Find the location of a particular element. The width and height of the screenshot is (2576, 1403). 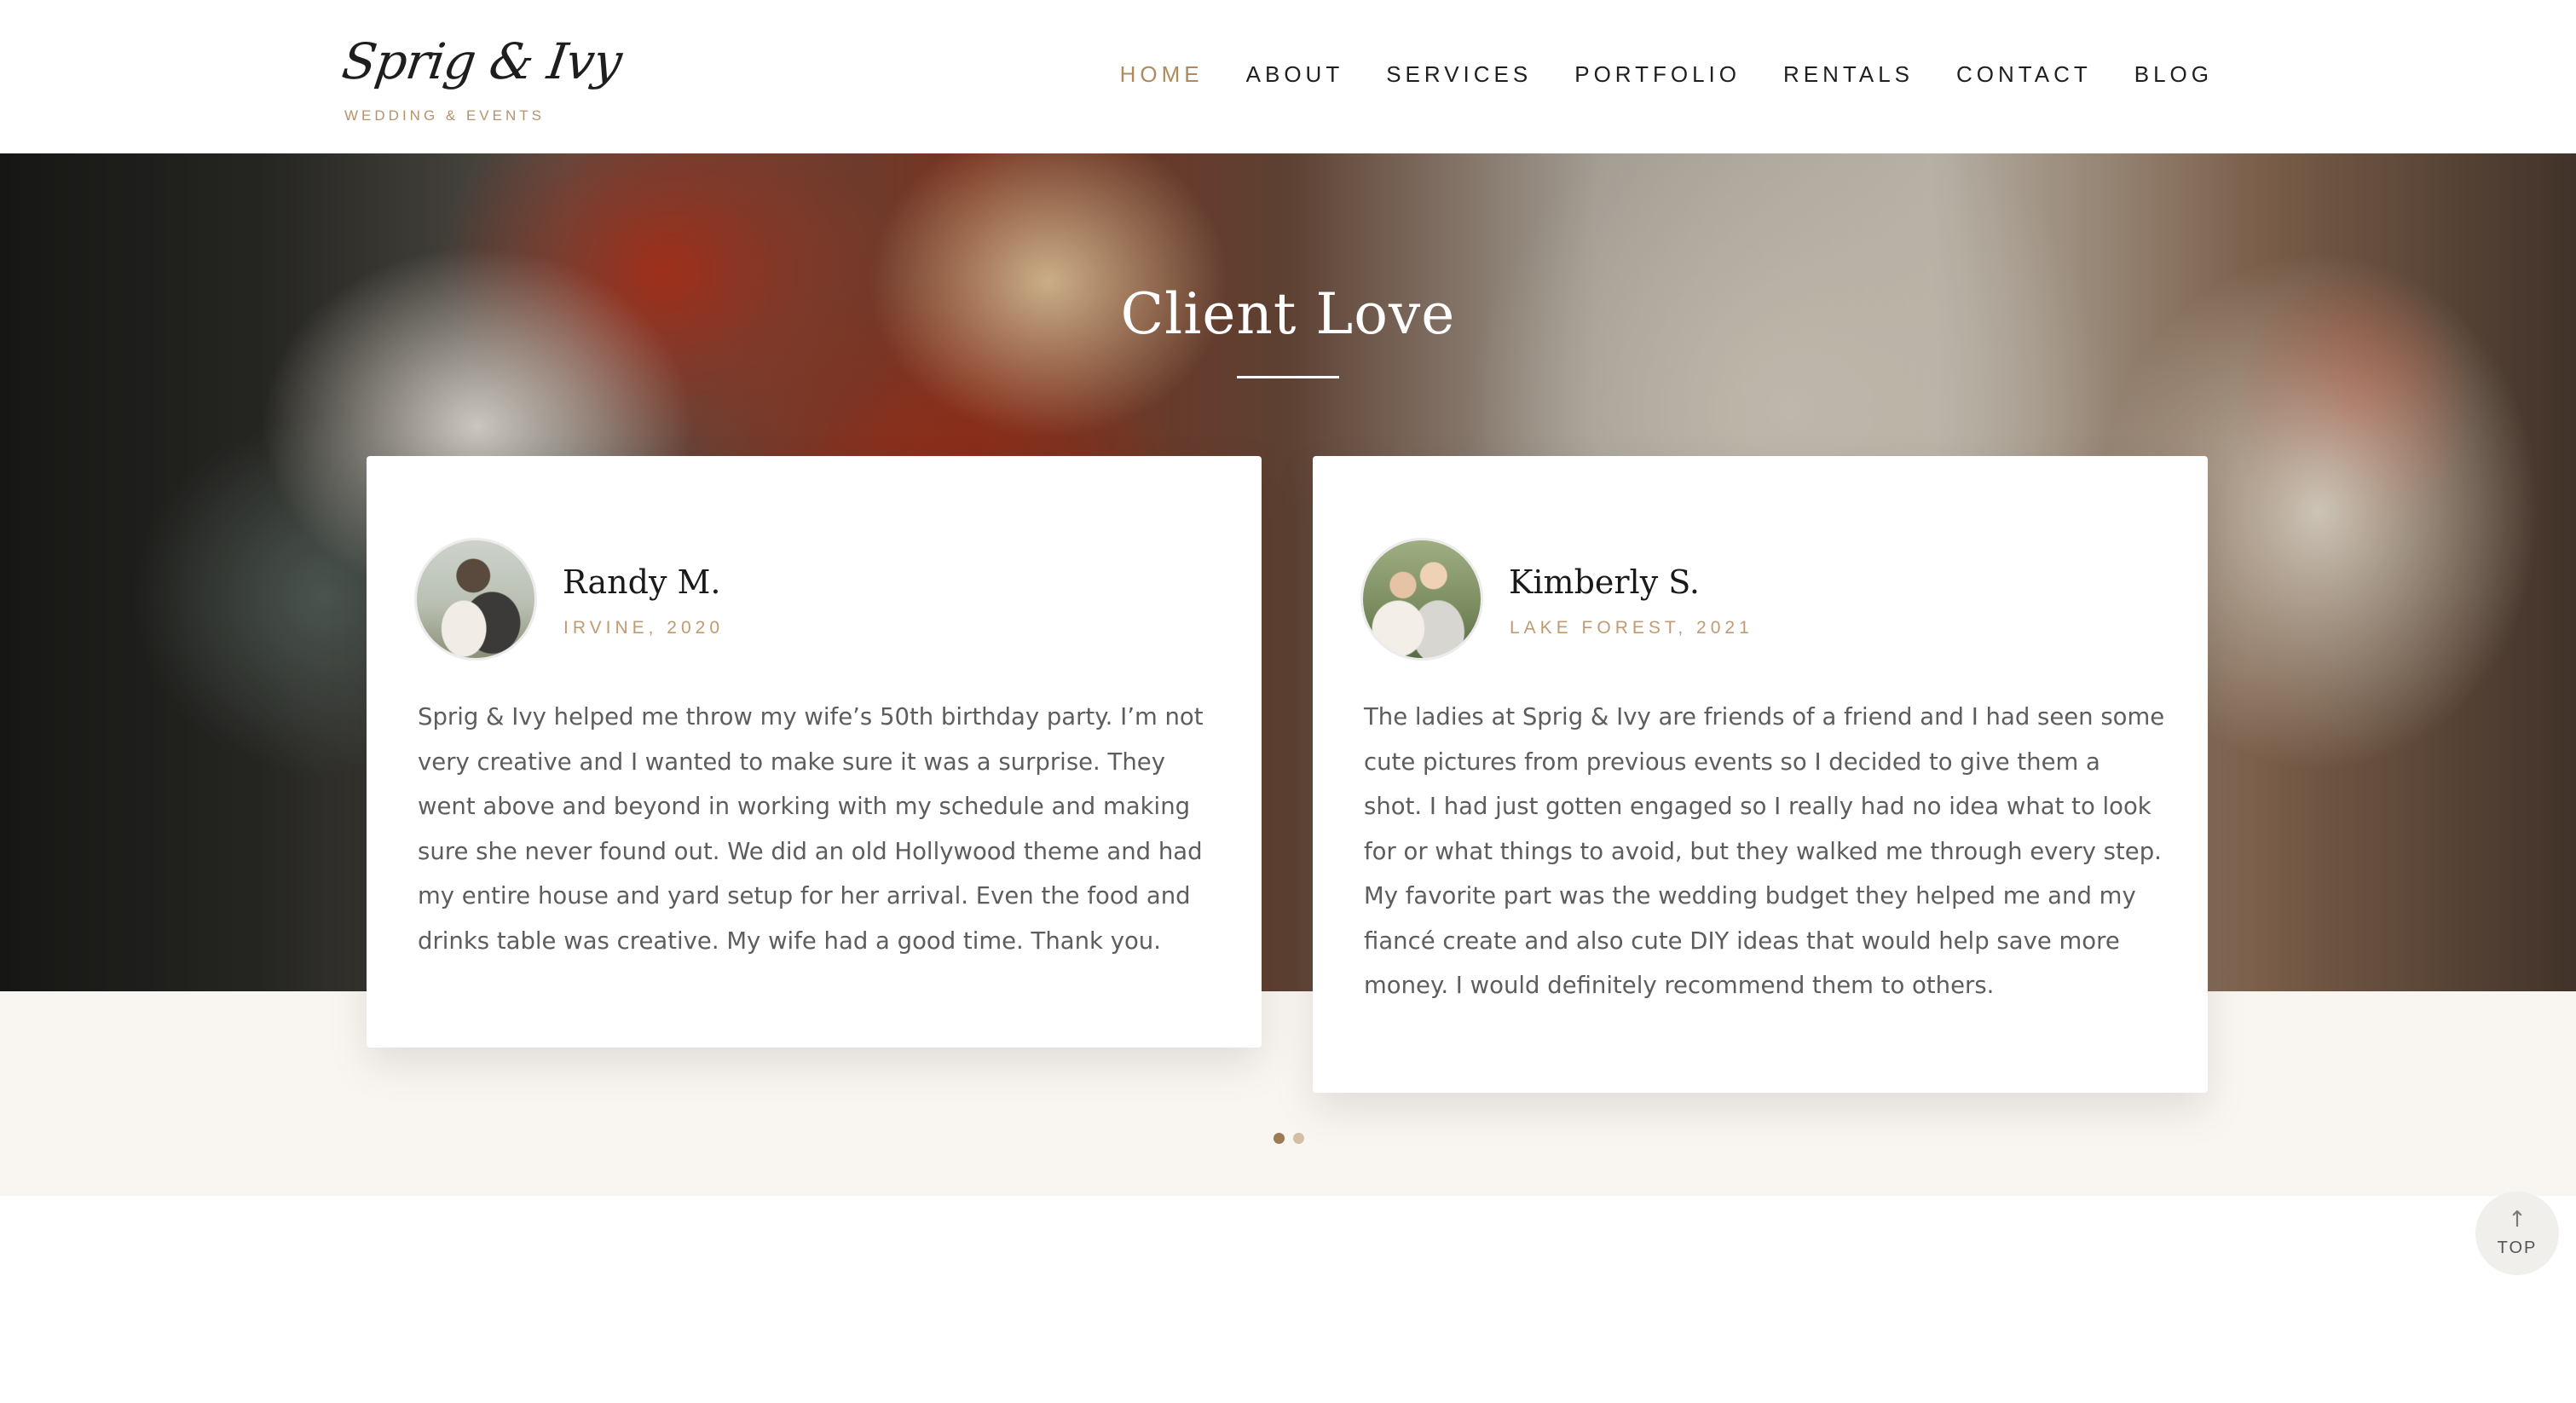

testimonial-name: Randy M. is located at coordinates (642, 582).